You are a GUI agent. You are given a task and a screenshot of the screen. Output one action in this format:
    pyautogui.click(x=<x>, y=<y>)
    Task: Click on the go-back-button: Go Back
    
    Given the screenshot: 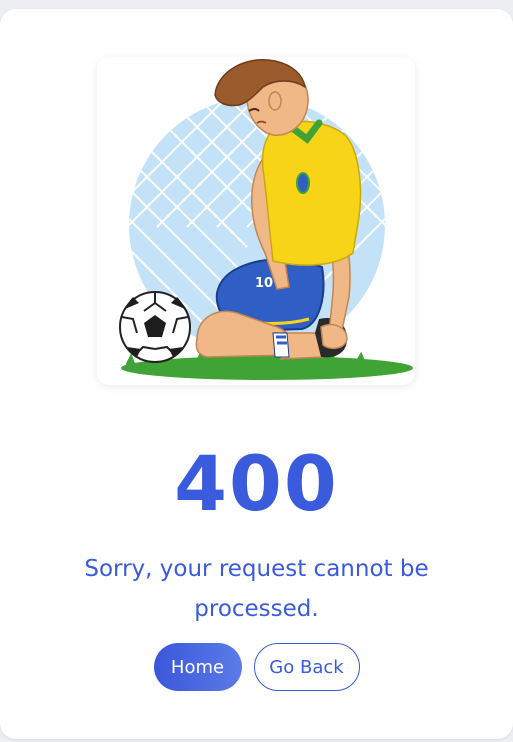 What is the action you would take?
    pyautogui.click(x=306, y=667)
    